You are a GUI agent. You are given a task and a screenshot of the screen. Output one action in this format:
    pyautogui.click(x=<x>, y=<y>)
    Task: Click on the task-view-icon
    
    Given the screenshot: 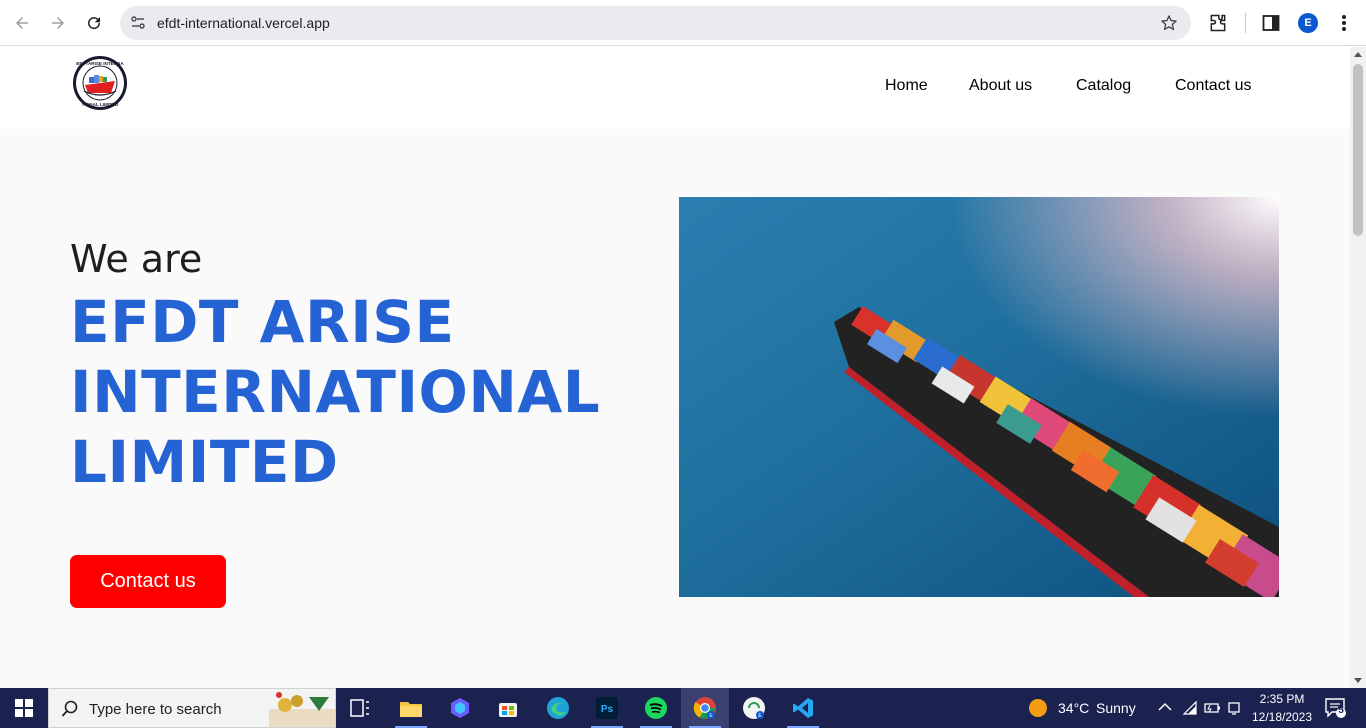 What is the action you would take?
    pyautogui.click(x=359, y=708)
    